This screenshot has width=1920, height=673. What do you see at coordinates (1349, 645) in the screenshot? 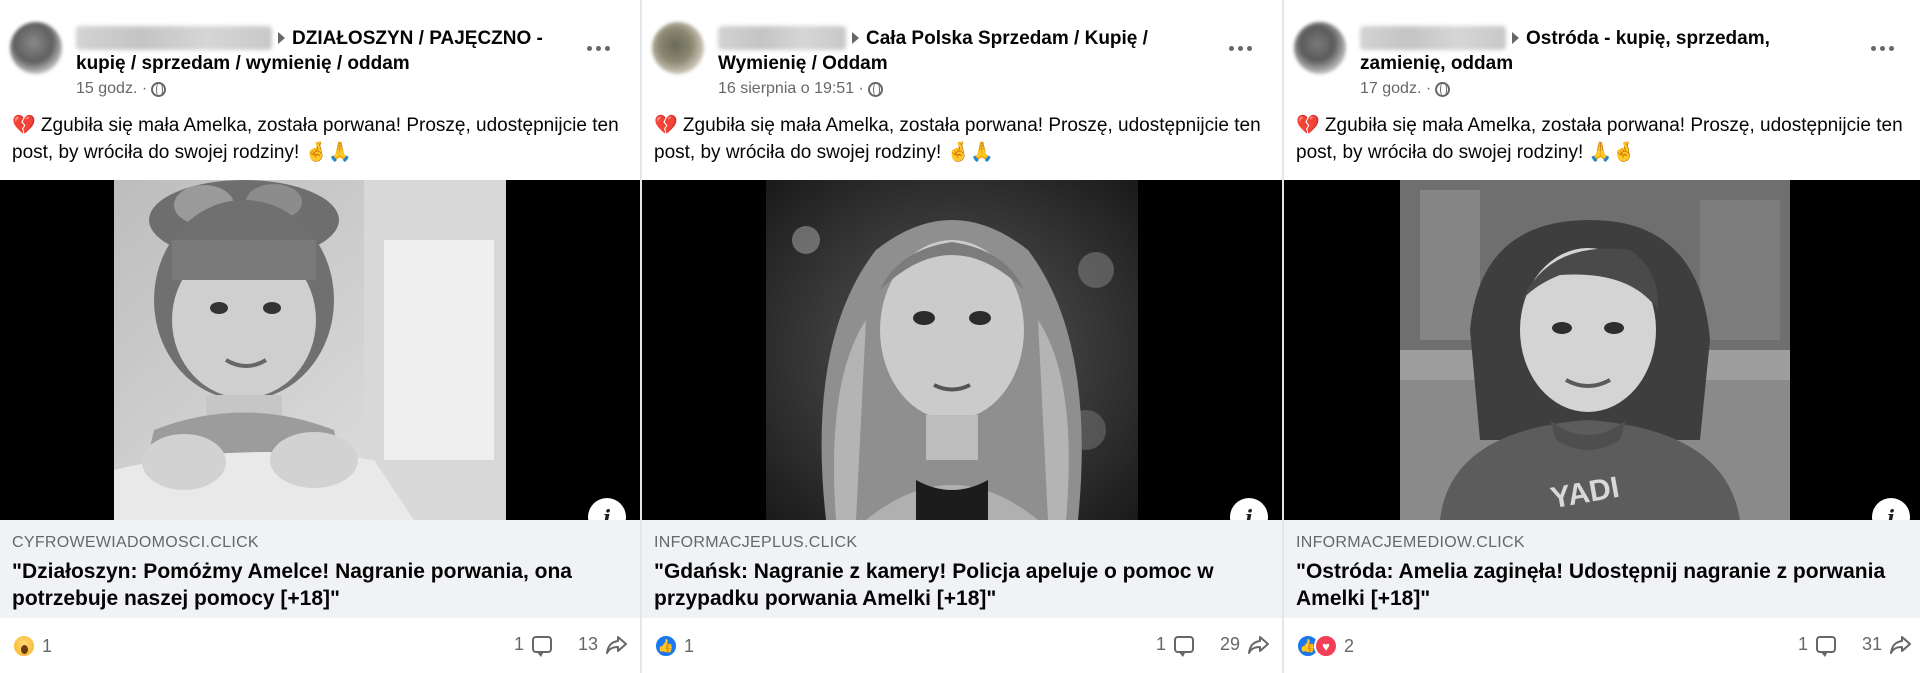
I see `reaction-count: 2` at bounding box center [1349, 645].